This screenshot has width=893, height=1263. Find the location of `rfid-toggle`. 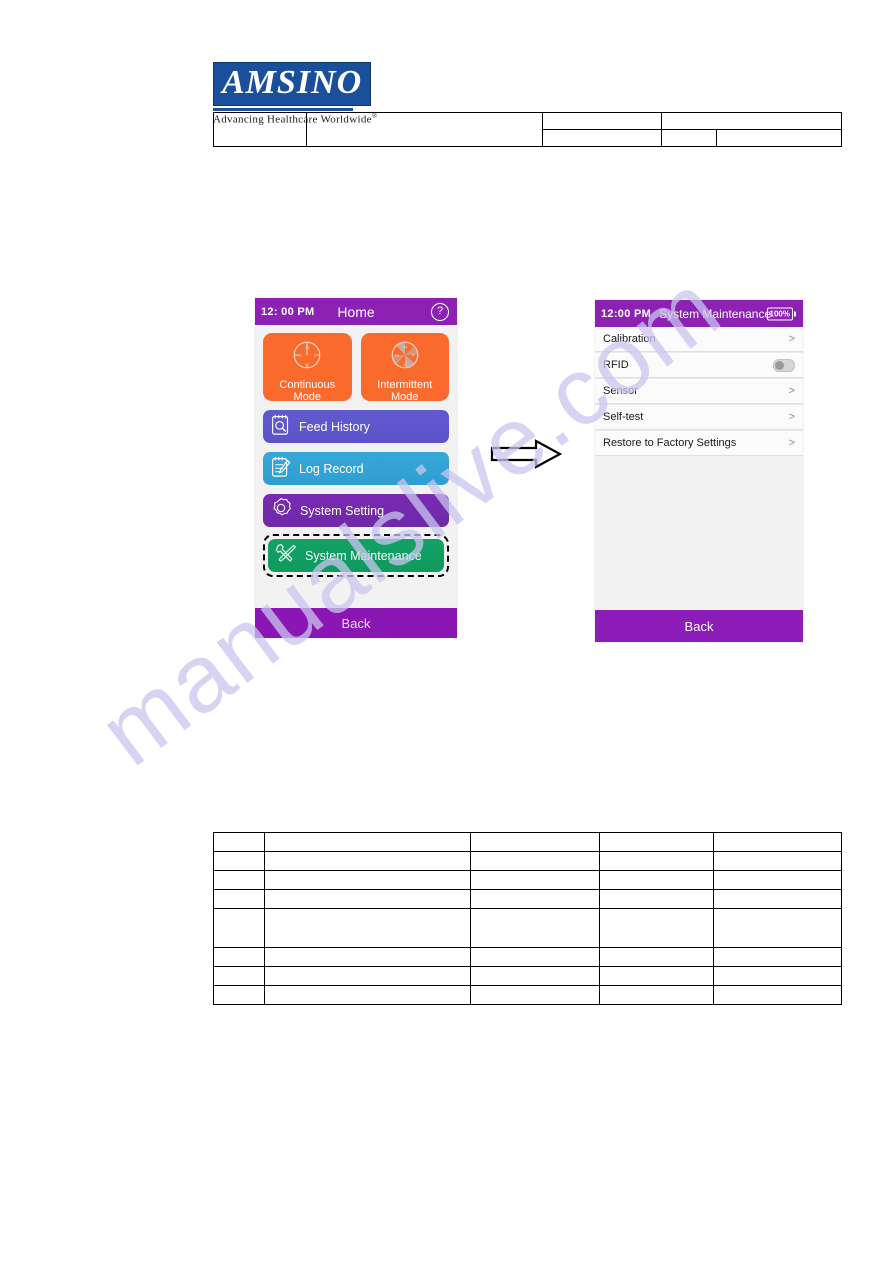

rfid-toggle is located at coordinates (784, 365).